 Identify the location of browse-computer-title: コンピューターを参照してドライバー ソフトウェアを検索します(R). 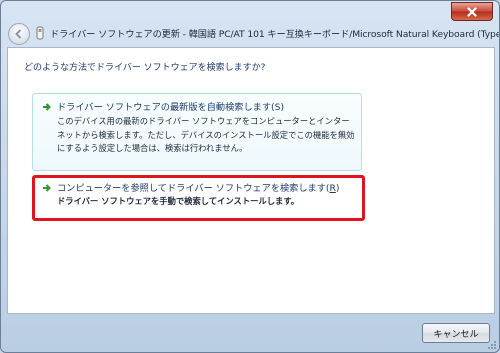
(198, 187).